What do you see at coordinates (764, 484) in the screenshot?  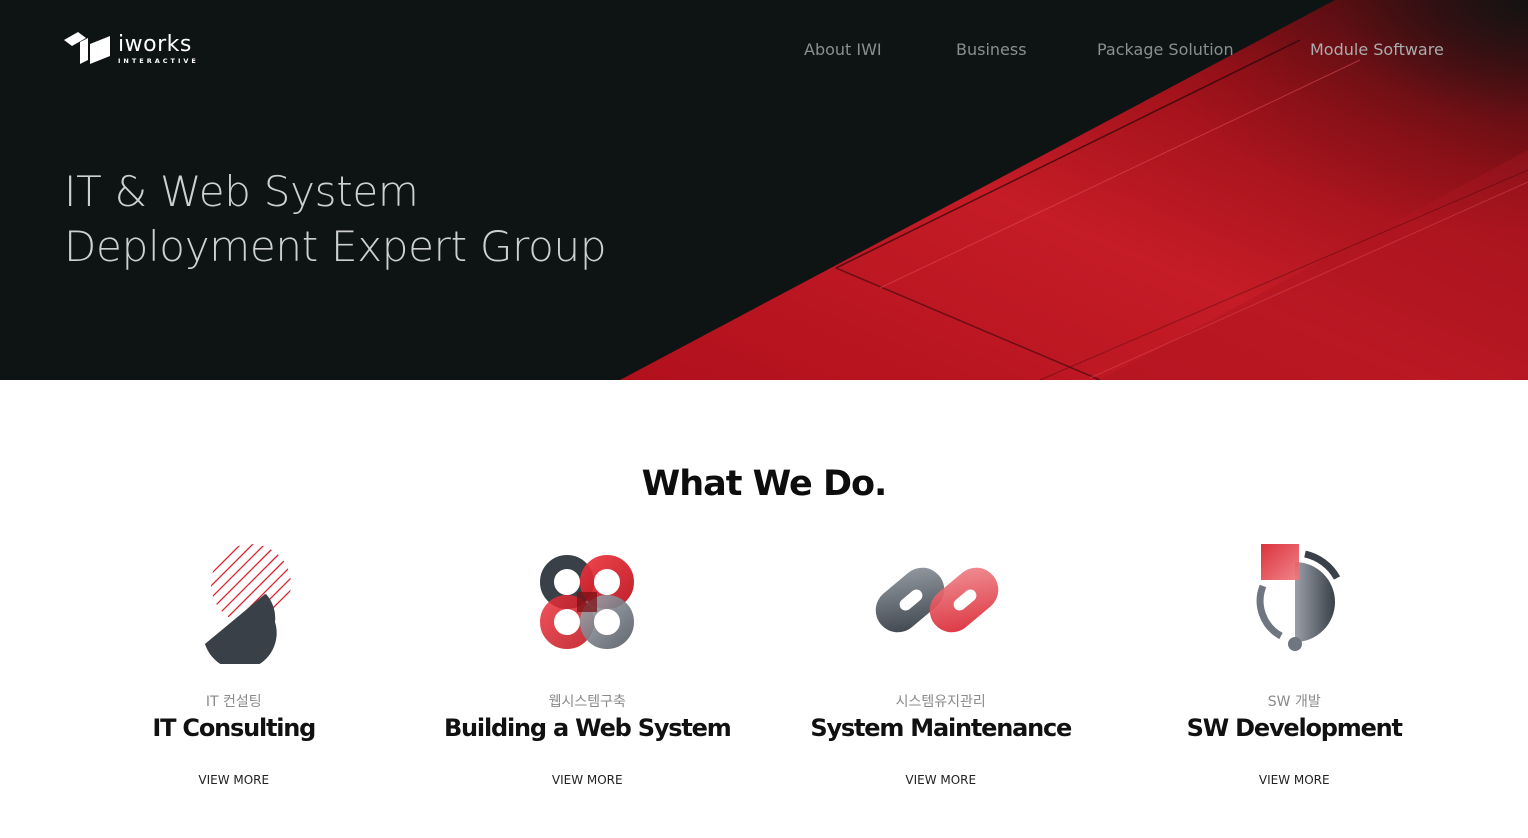 I see `what-we-do-heading: What We Do.` at bounding box center [764, 484].